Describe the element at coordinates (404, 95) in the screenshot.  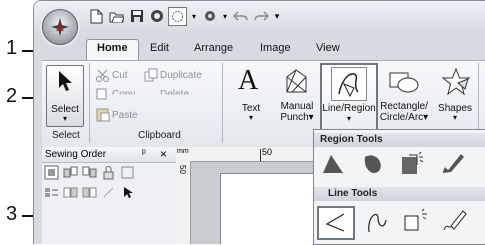
I see `rectangle-circle-arc-button: Rectangle/ Circle/Arc▾` at that location.